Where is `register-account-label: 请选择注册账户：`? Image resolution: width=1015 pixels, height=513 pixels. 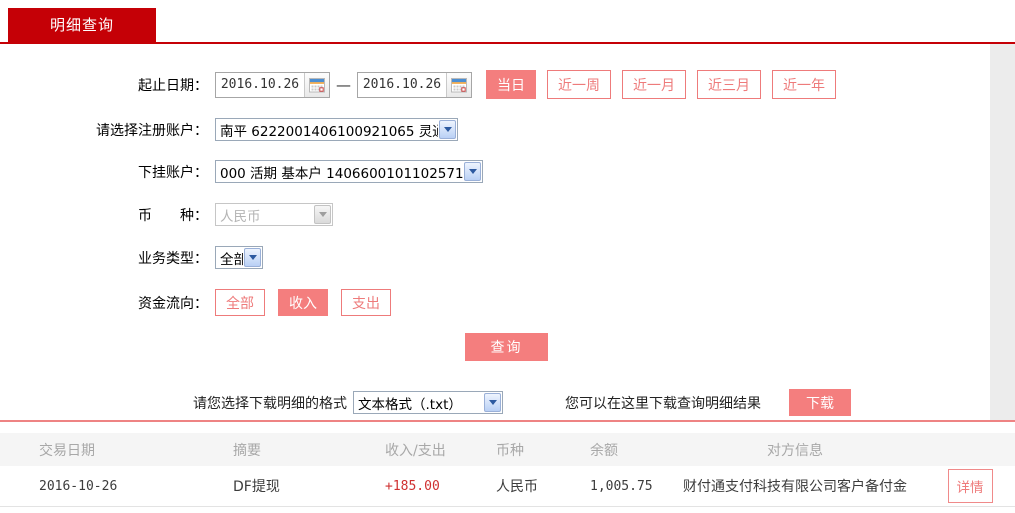 register-account-label: 请选择注册账户： is located at coordinates (152, 130).